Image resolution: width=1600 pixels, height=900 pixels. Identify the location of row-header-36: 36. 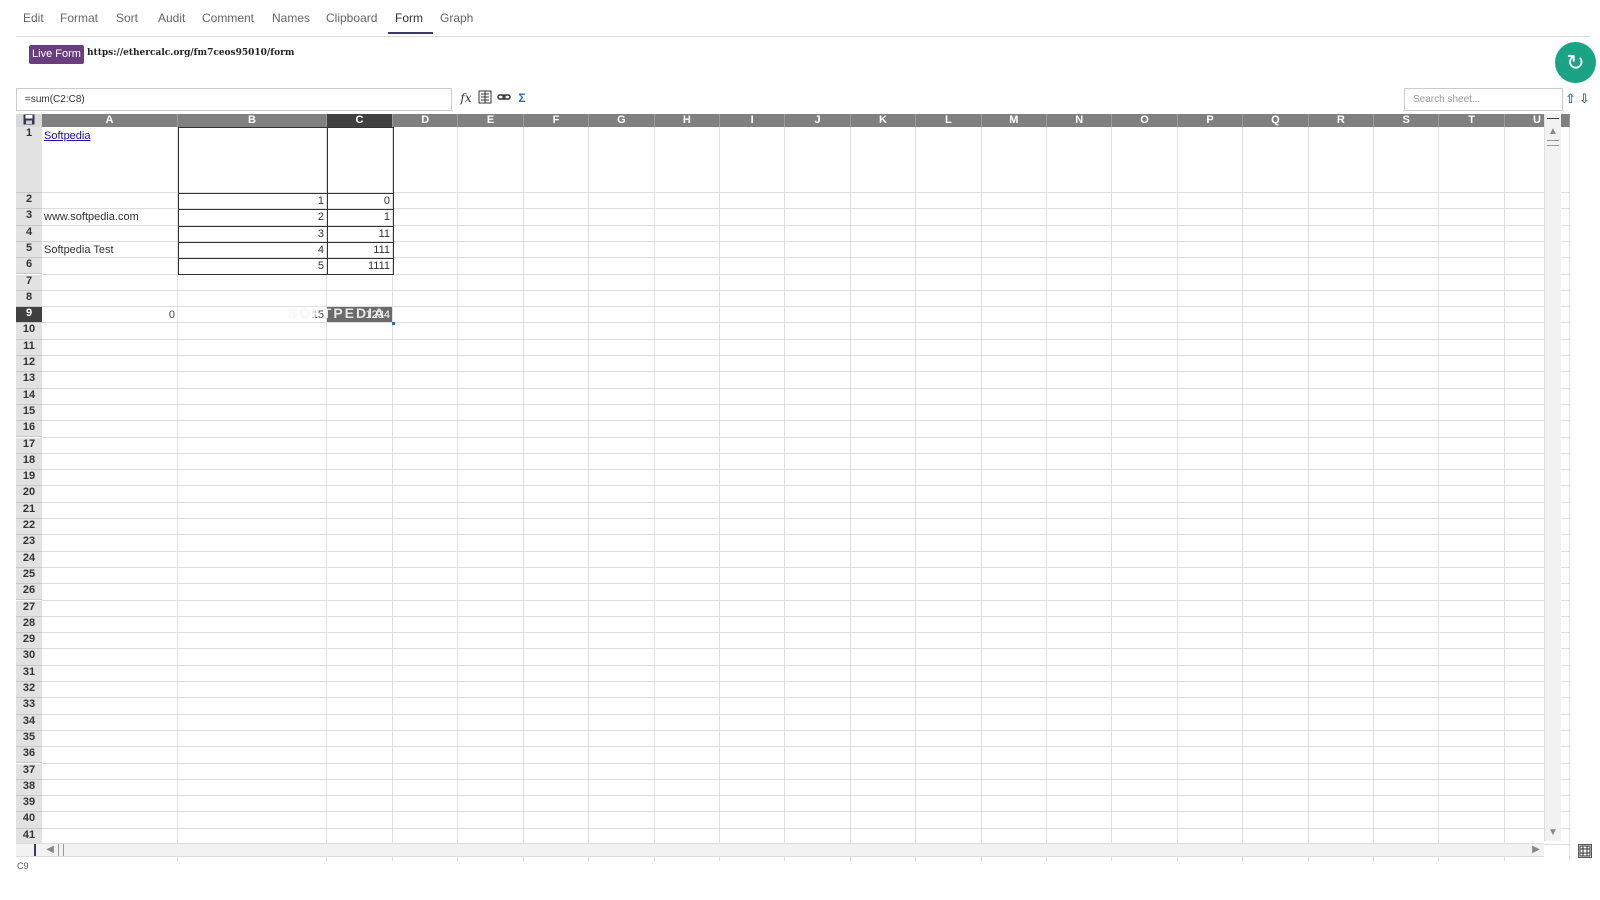
(29, 755).